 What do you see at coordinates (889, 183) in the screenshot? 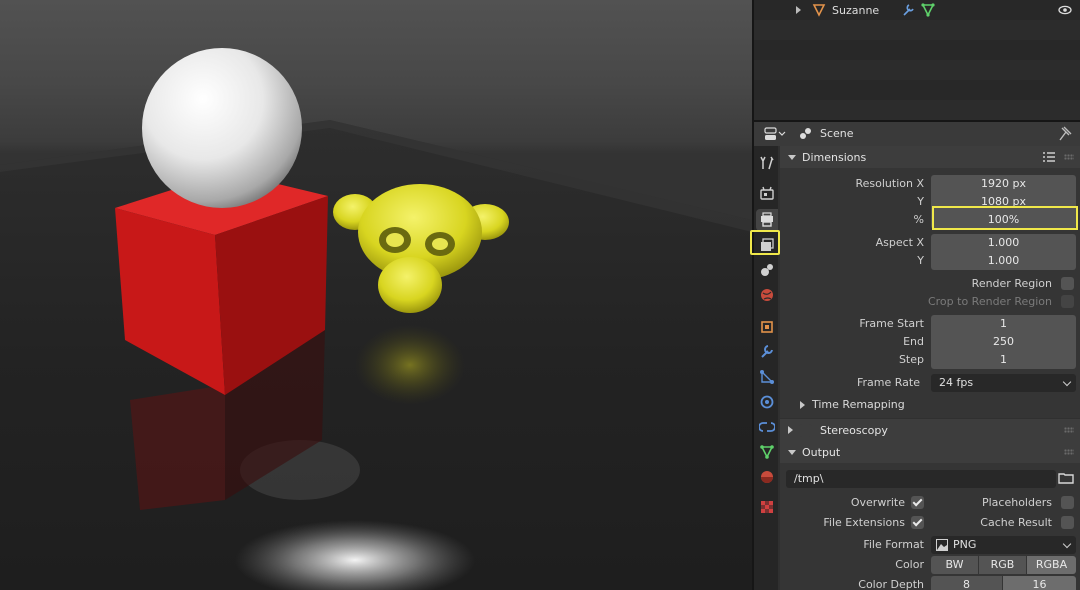
I see `resolution-x-label: Resolution X` at bounding box center [889, 183].